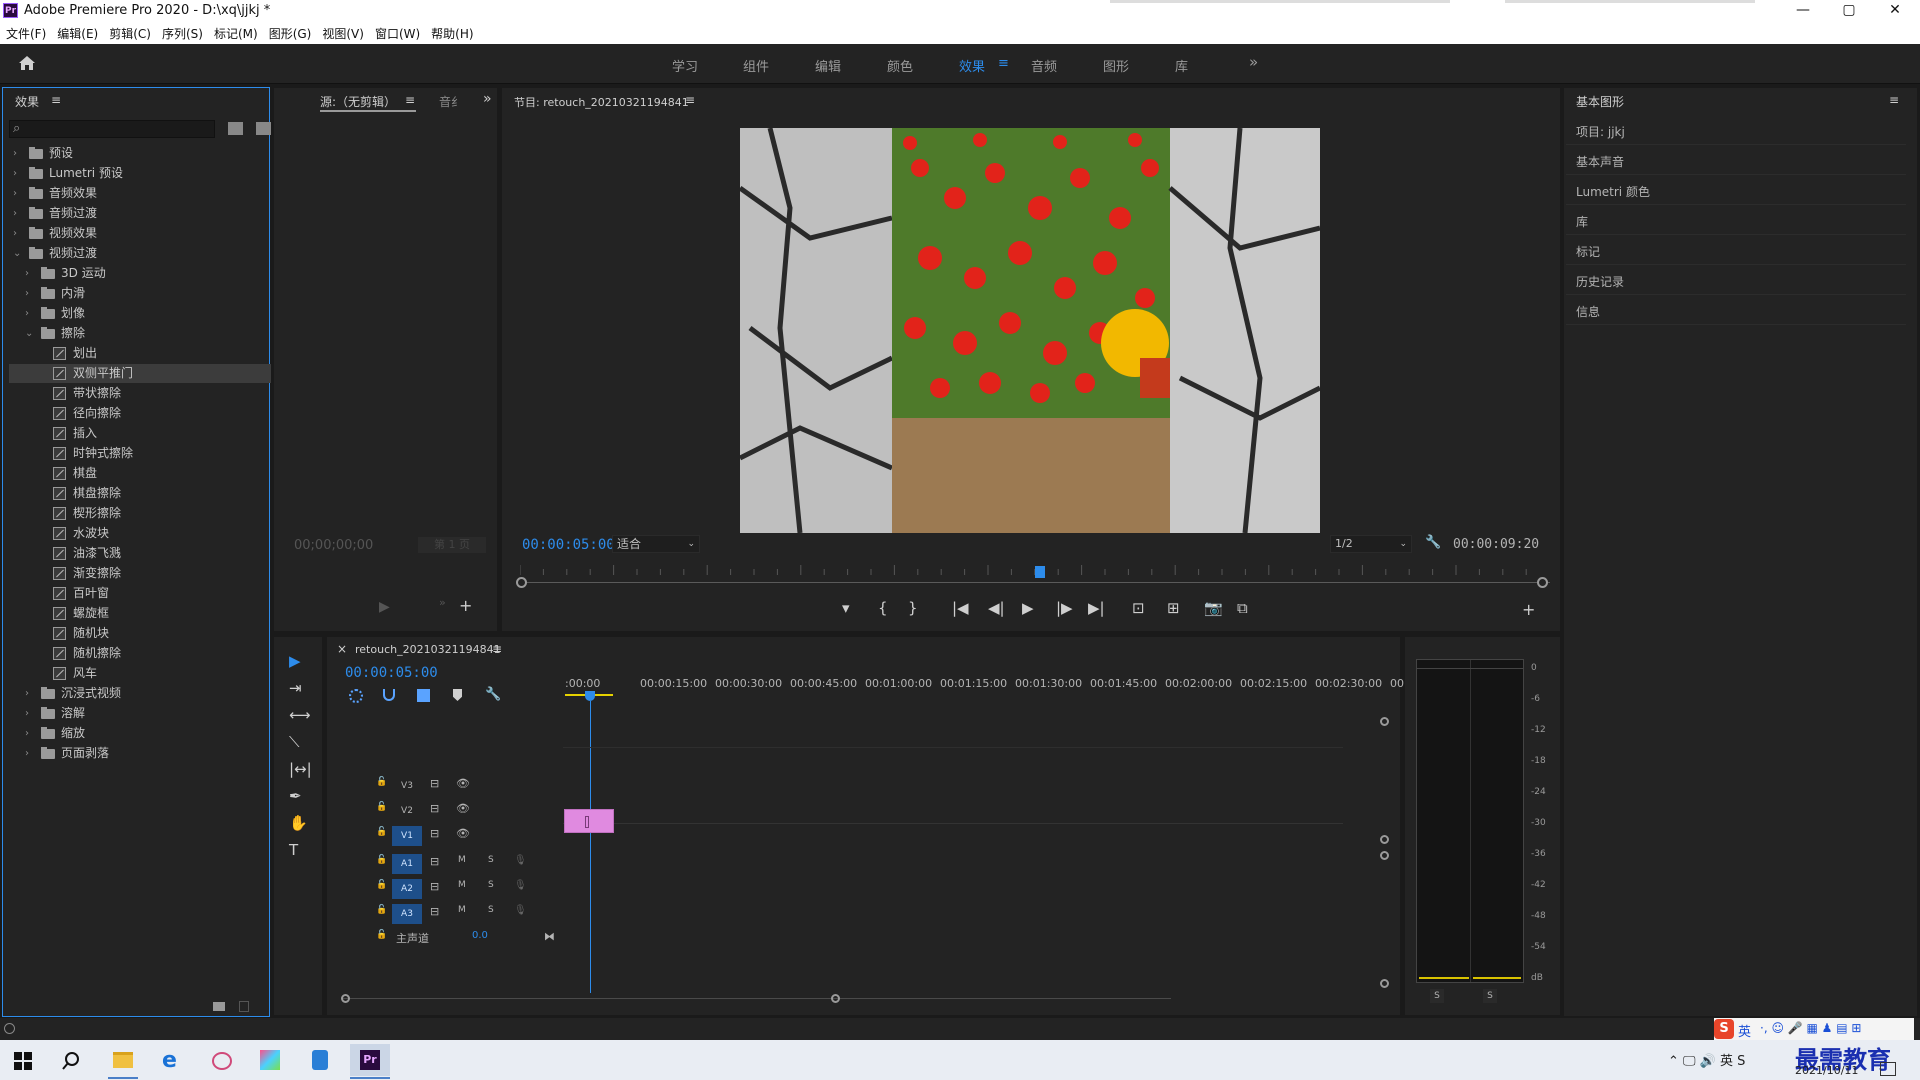 Image resolution: width=1920 pixels, height=1080 pixels. I want to click on workspace-libraries: 库, so click(1181, 65).